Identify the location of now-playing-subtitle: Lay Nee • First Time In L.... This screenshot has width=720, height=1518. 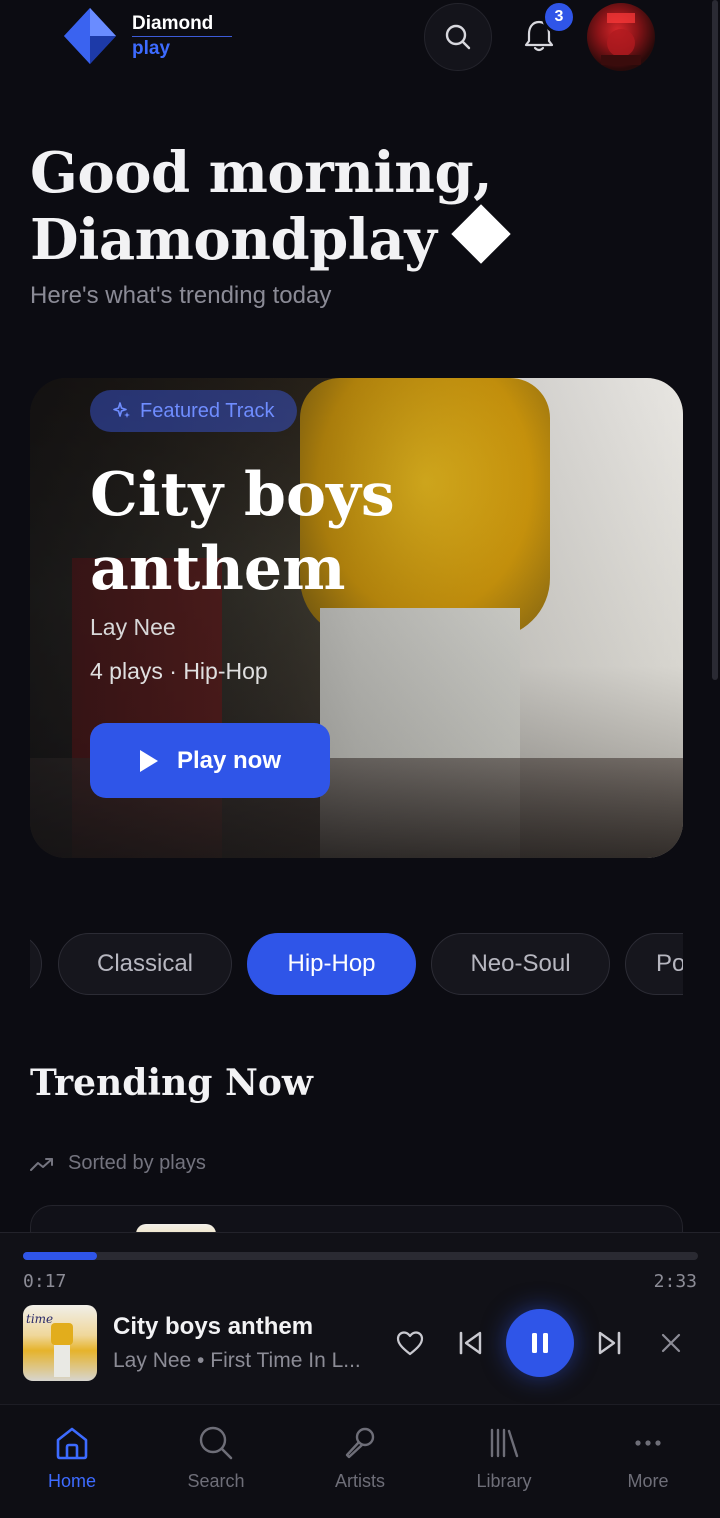
(243, 1361).